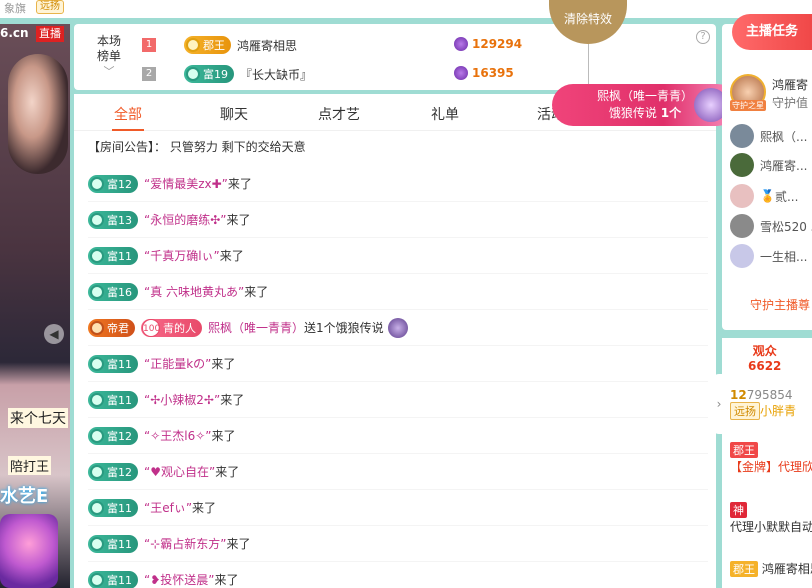 This screenshot has height=588, width=812. Describe the element at coordinates (179, 328) in the screenshot. I see `fan-badge-label: 青的人` at that location.